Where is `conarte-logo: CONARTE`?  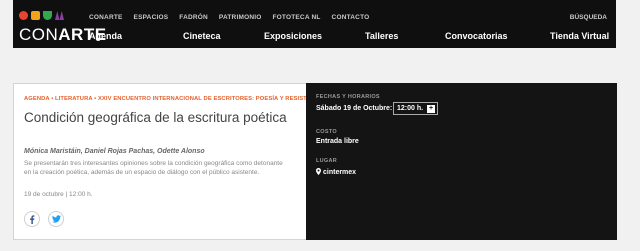
conarte-logo: CONARTE is located at coordinates (62, 27).